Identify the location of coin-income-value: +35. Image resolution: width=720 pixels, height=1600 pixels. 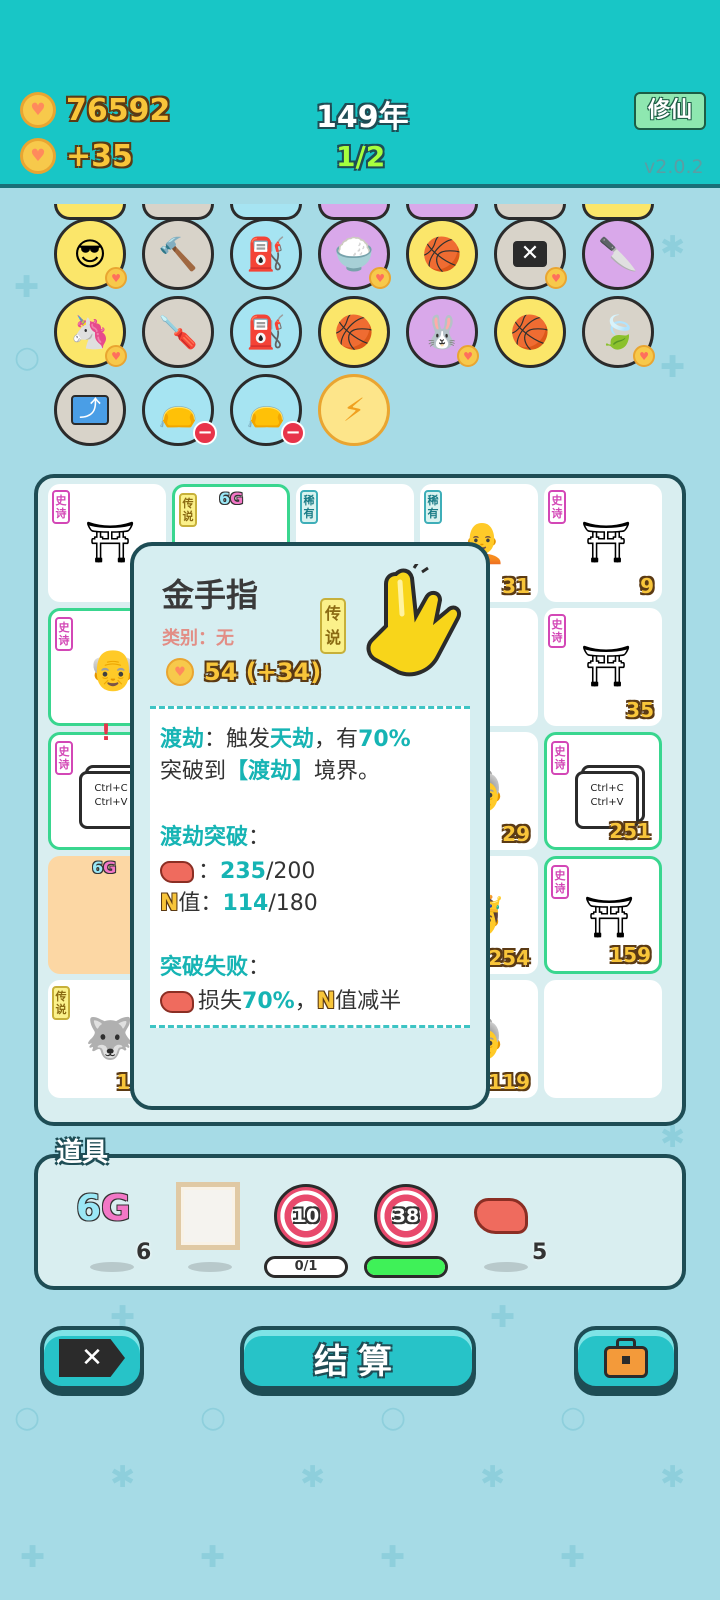
(99, 156).